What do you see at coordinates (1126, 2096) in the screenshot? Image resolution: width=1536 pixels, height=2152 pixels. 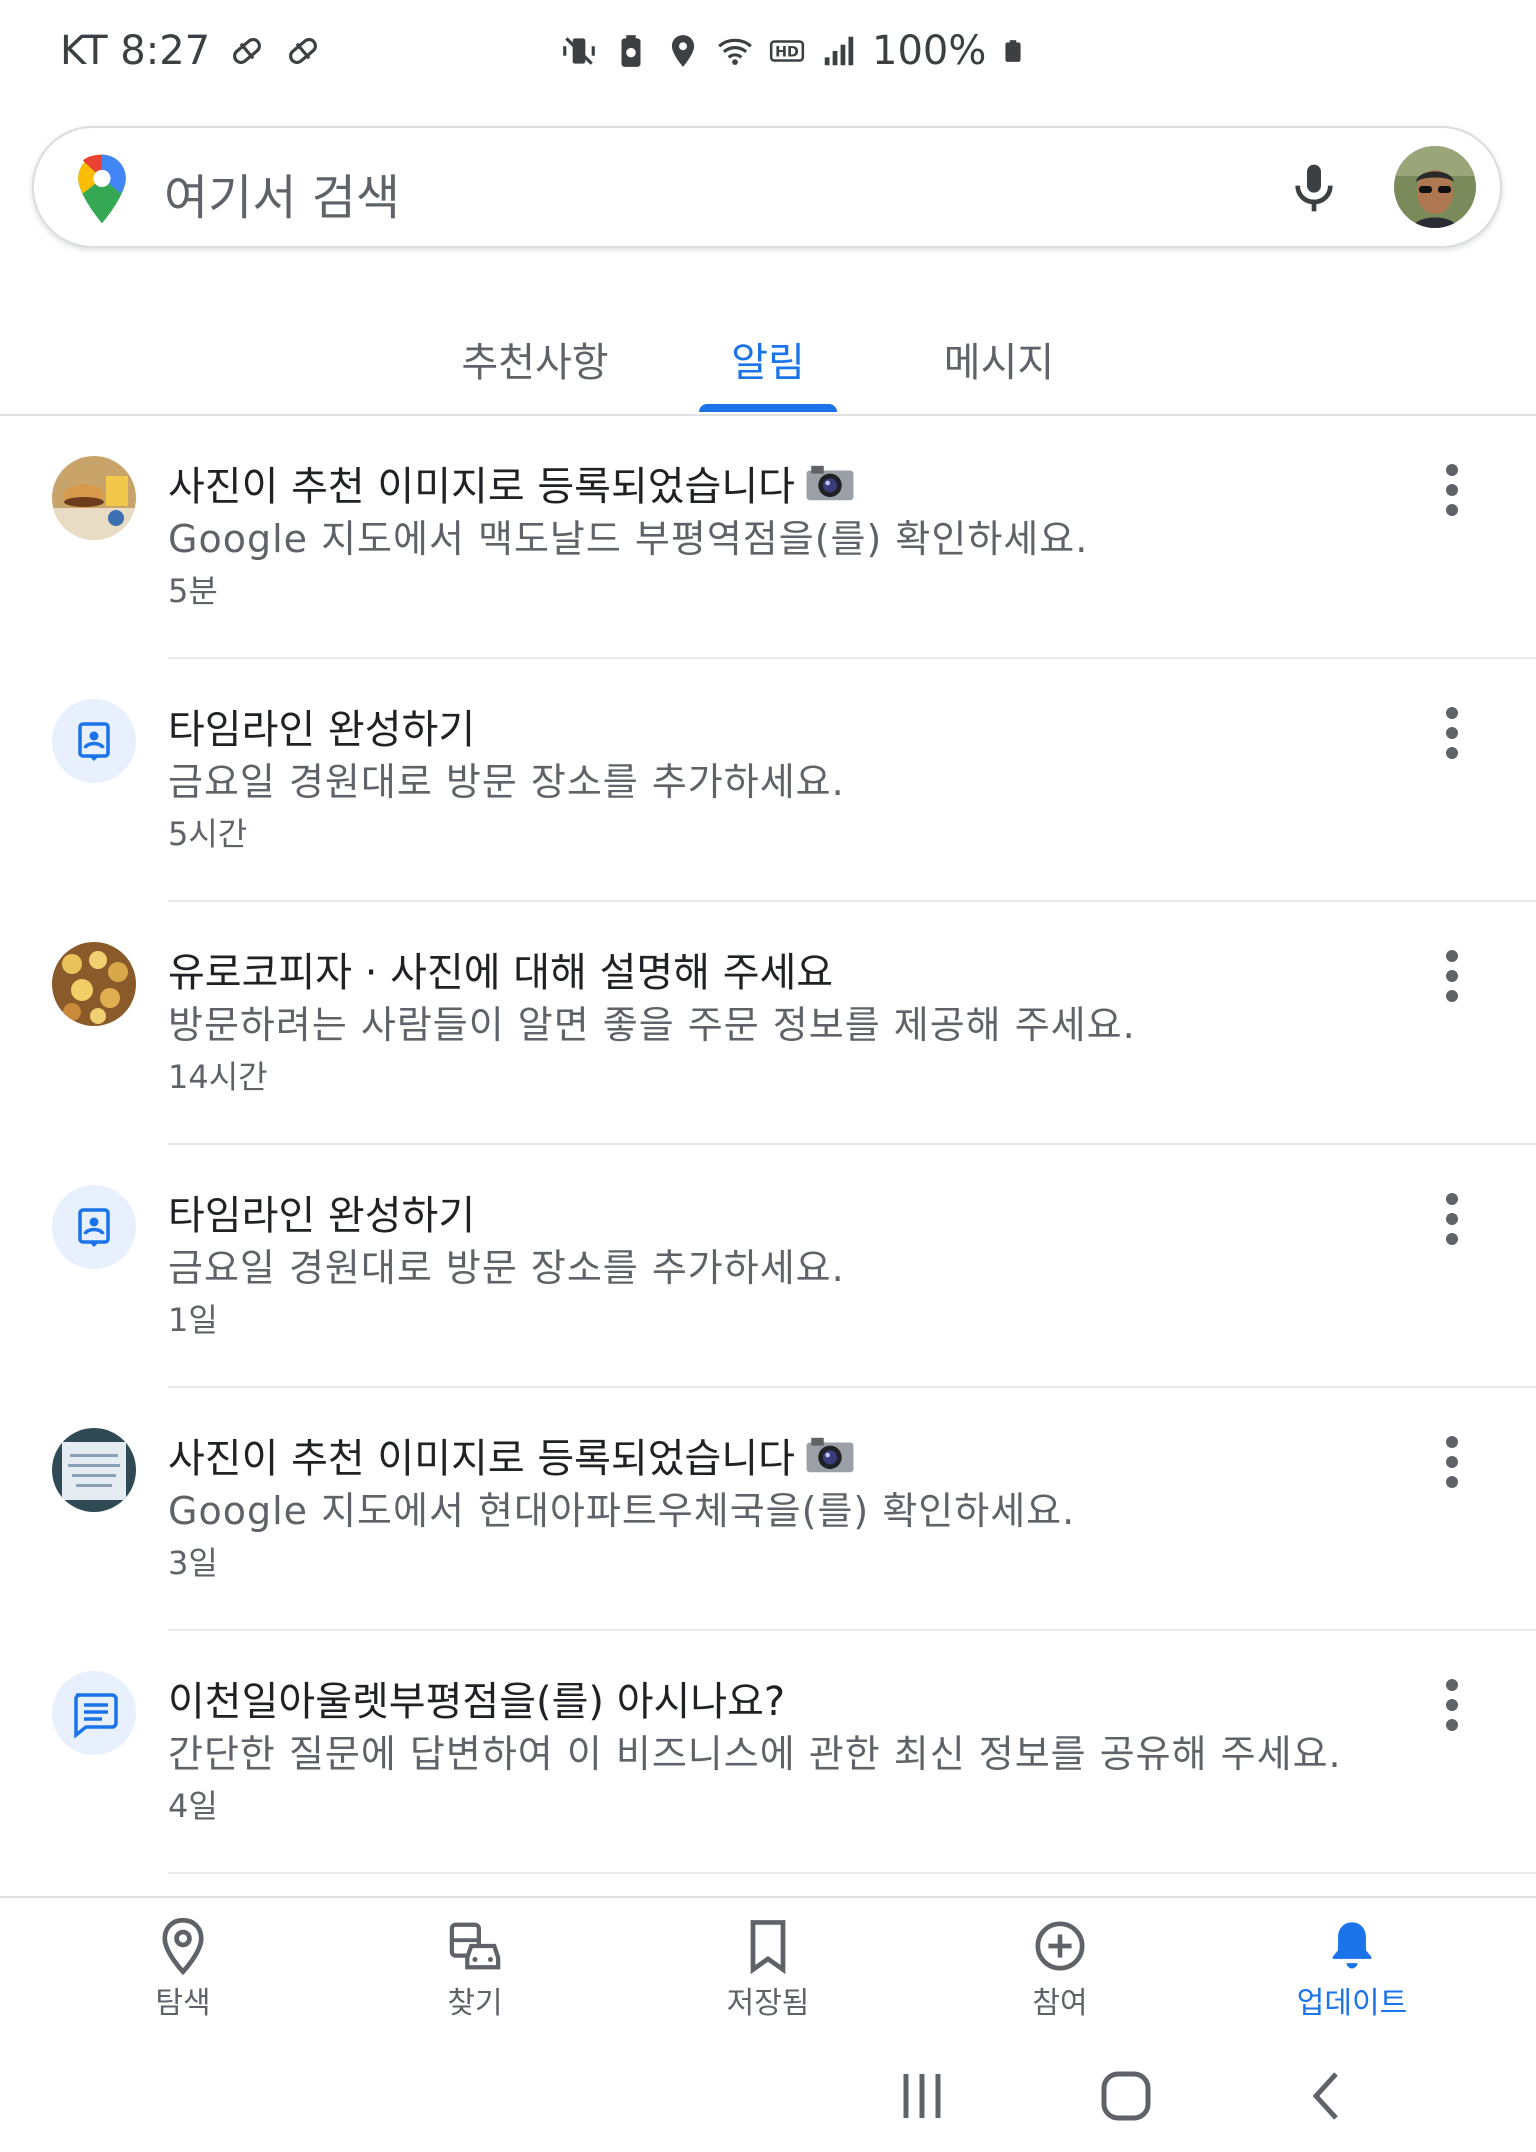 I see `home-icon` at bounding box center [1126, 2096].